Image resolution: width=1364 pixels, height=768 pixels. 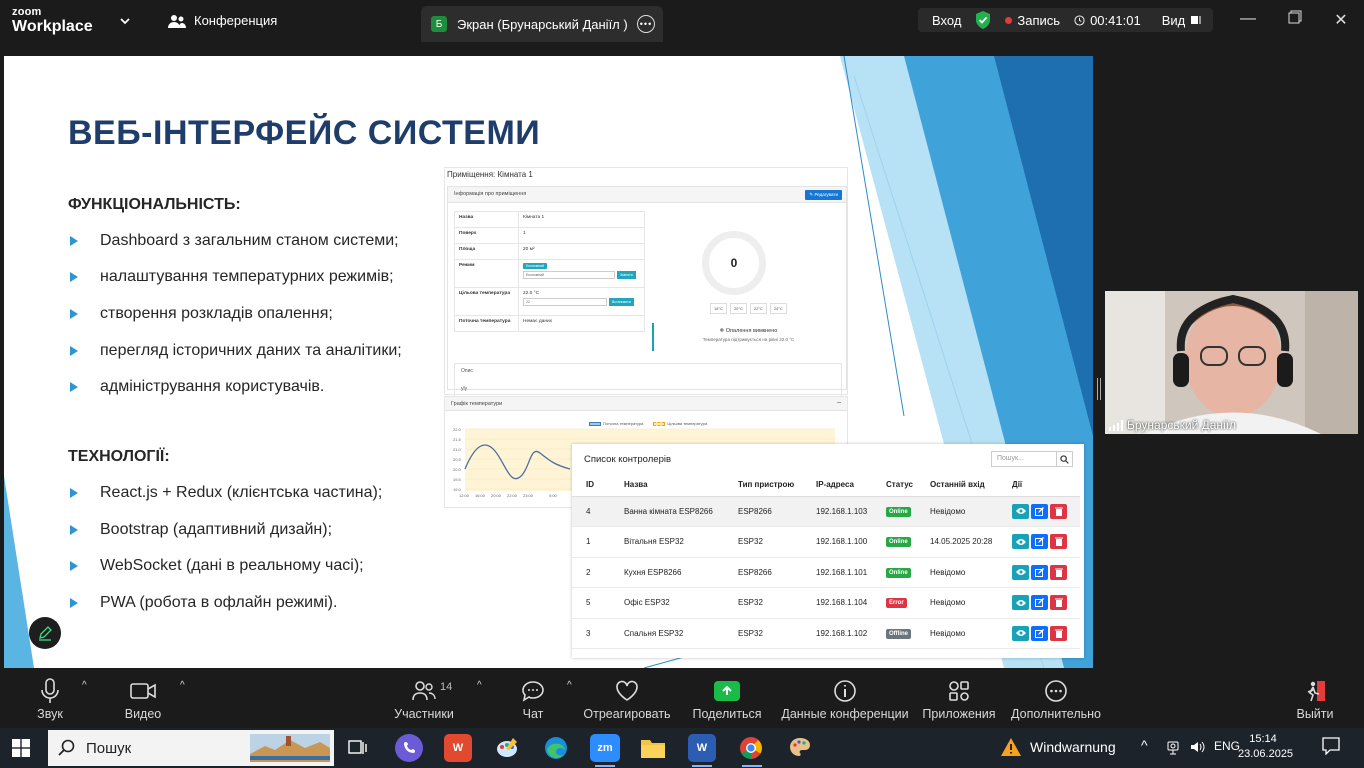 What do you see at coordinates (424, 691) in the screenshot?
I see `participants-icon` at bounding box center [424, 691].